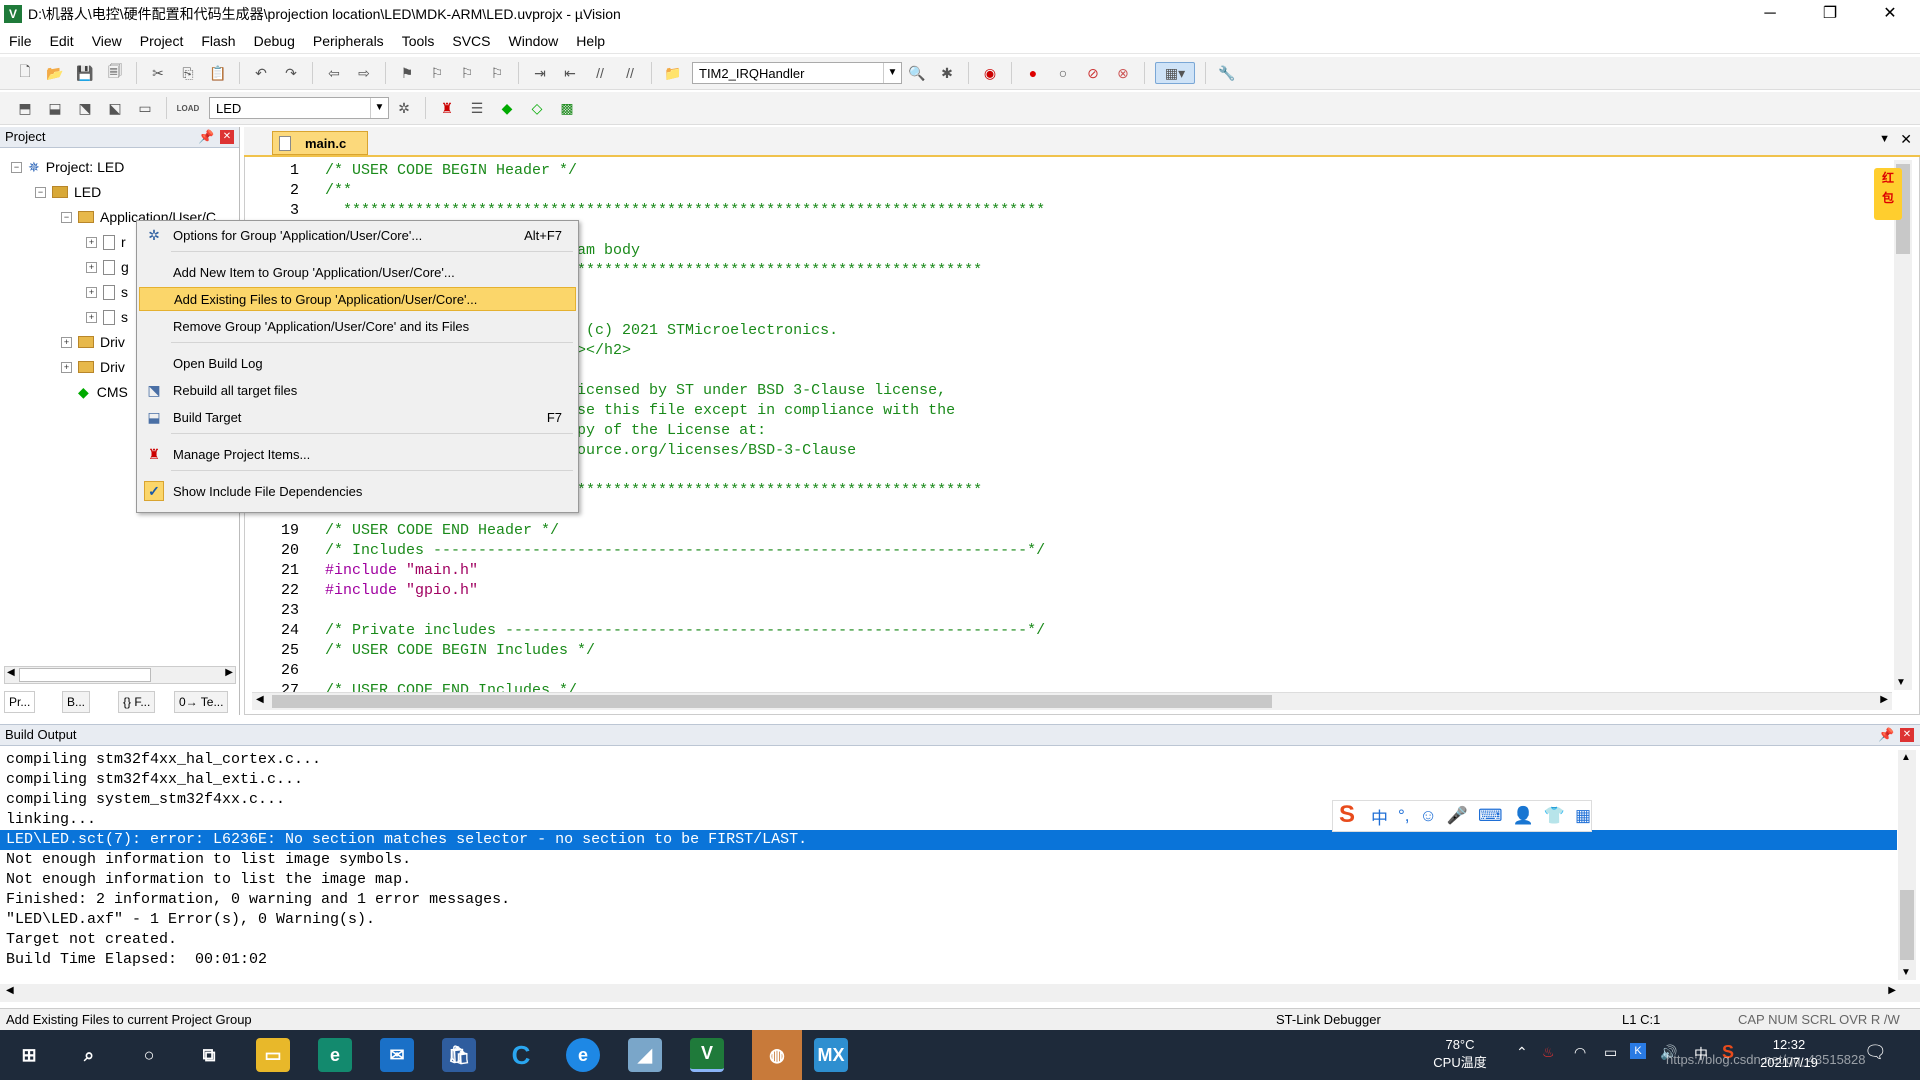 The width and height of the screenshot is (1920, 1080). What do you see at coordinates (497, 73) in the screenshot?
I see `bookmark-clear-icon: ⚐` at bounding box center [497, 73].